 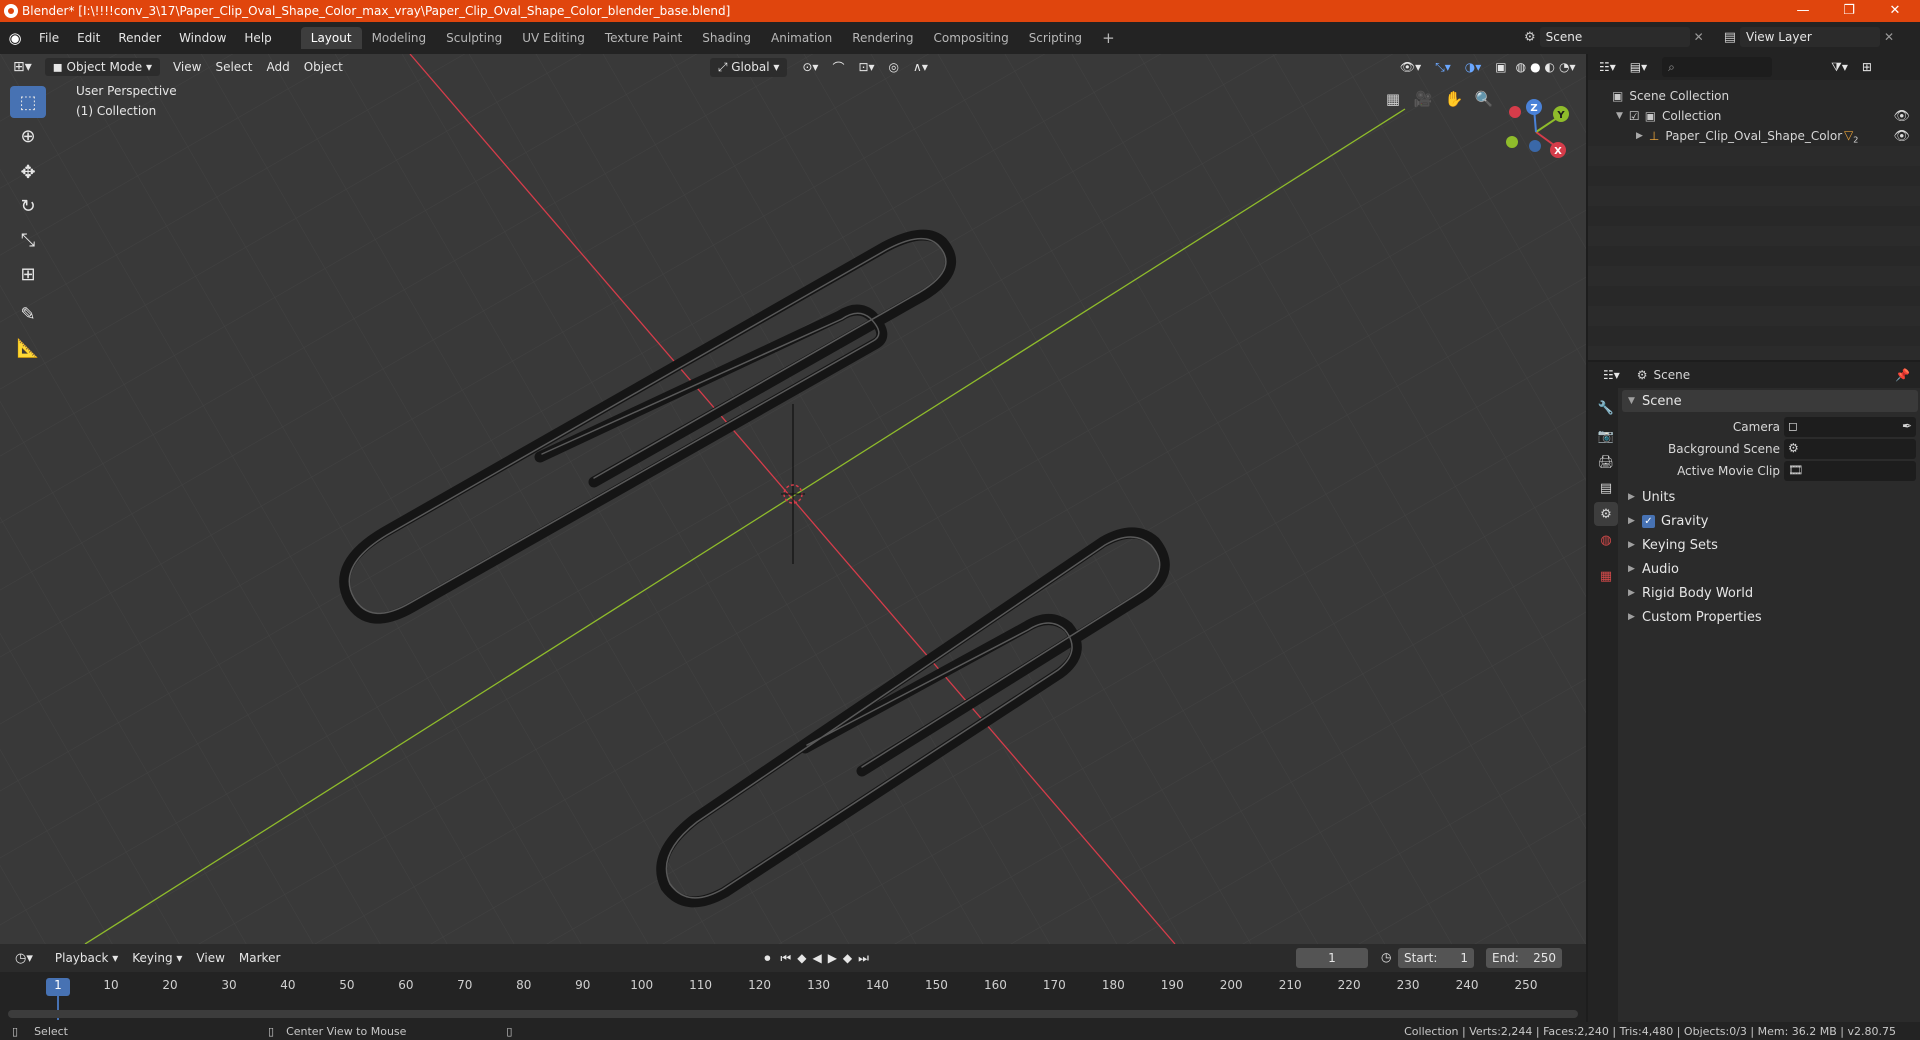 I want to click on tab-shading: Shading, so click(x=726, y=38).